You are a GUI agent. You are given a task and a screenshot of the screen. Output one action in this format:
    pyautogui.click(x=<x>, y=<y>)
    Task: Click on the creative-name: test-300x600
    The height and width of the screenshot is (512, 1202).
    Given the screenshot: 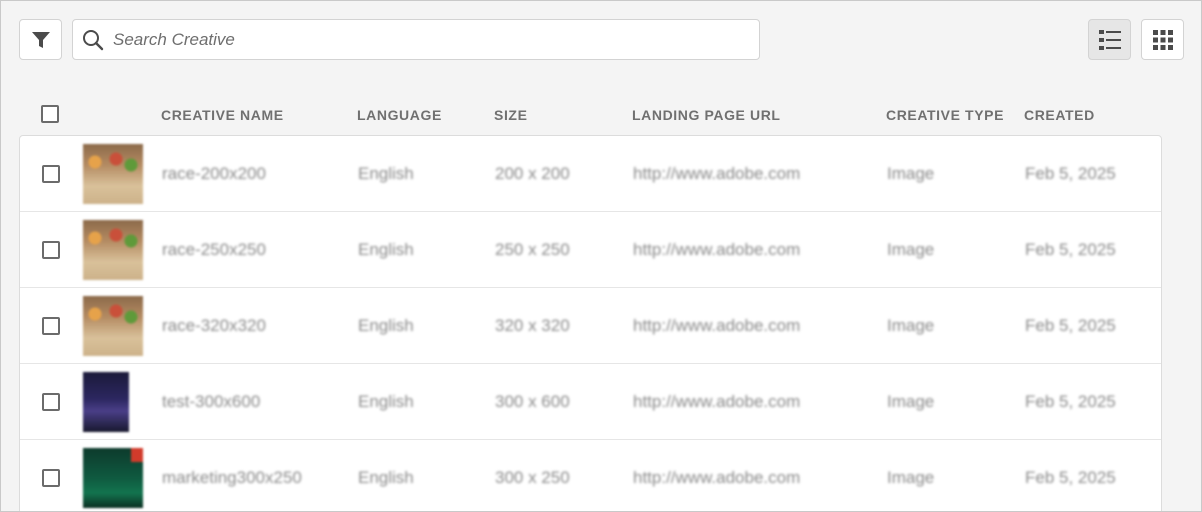 What is the action you would take?
    pyautogui.click(x=211, y=402)
    